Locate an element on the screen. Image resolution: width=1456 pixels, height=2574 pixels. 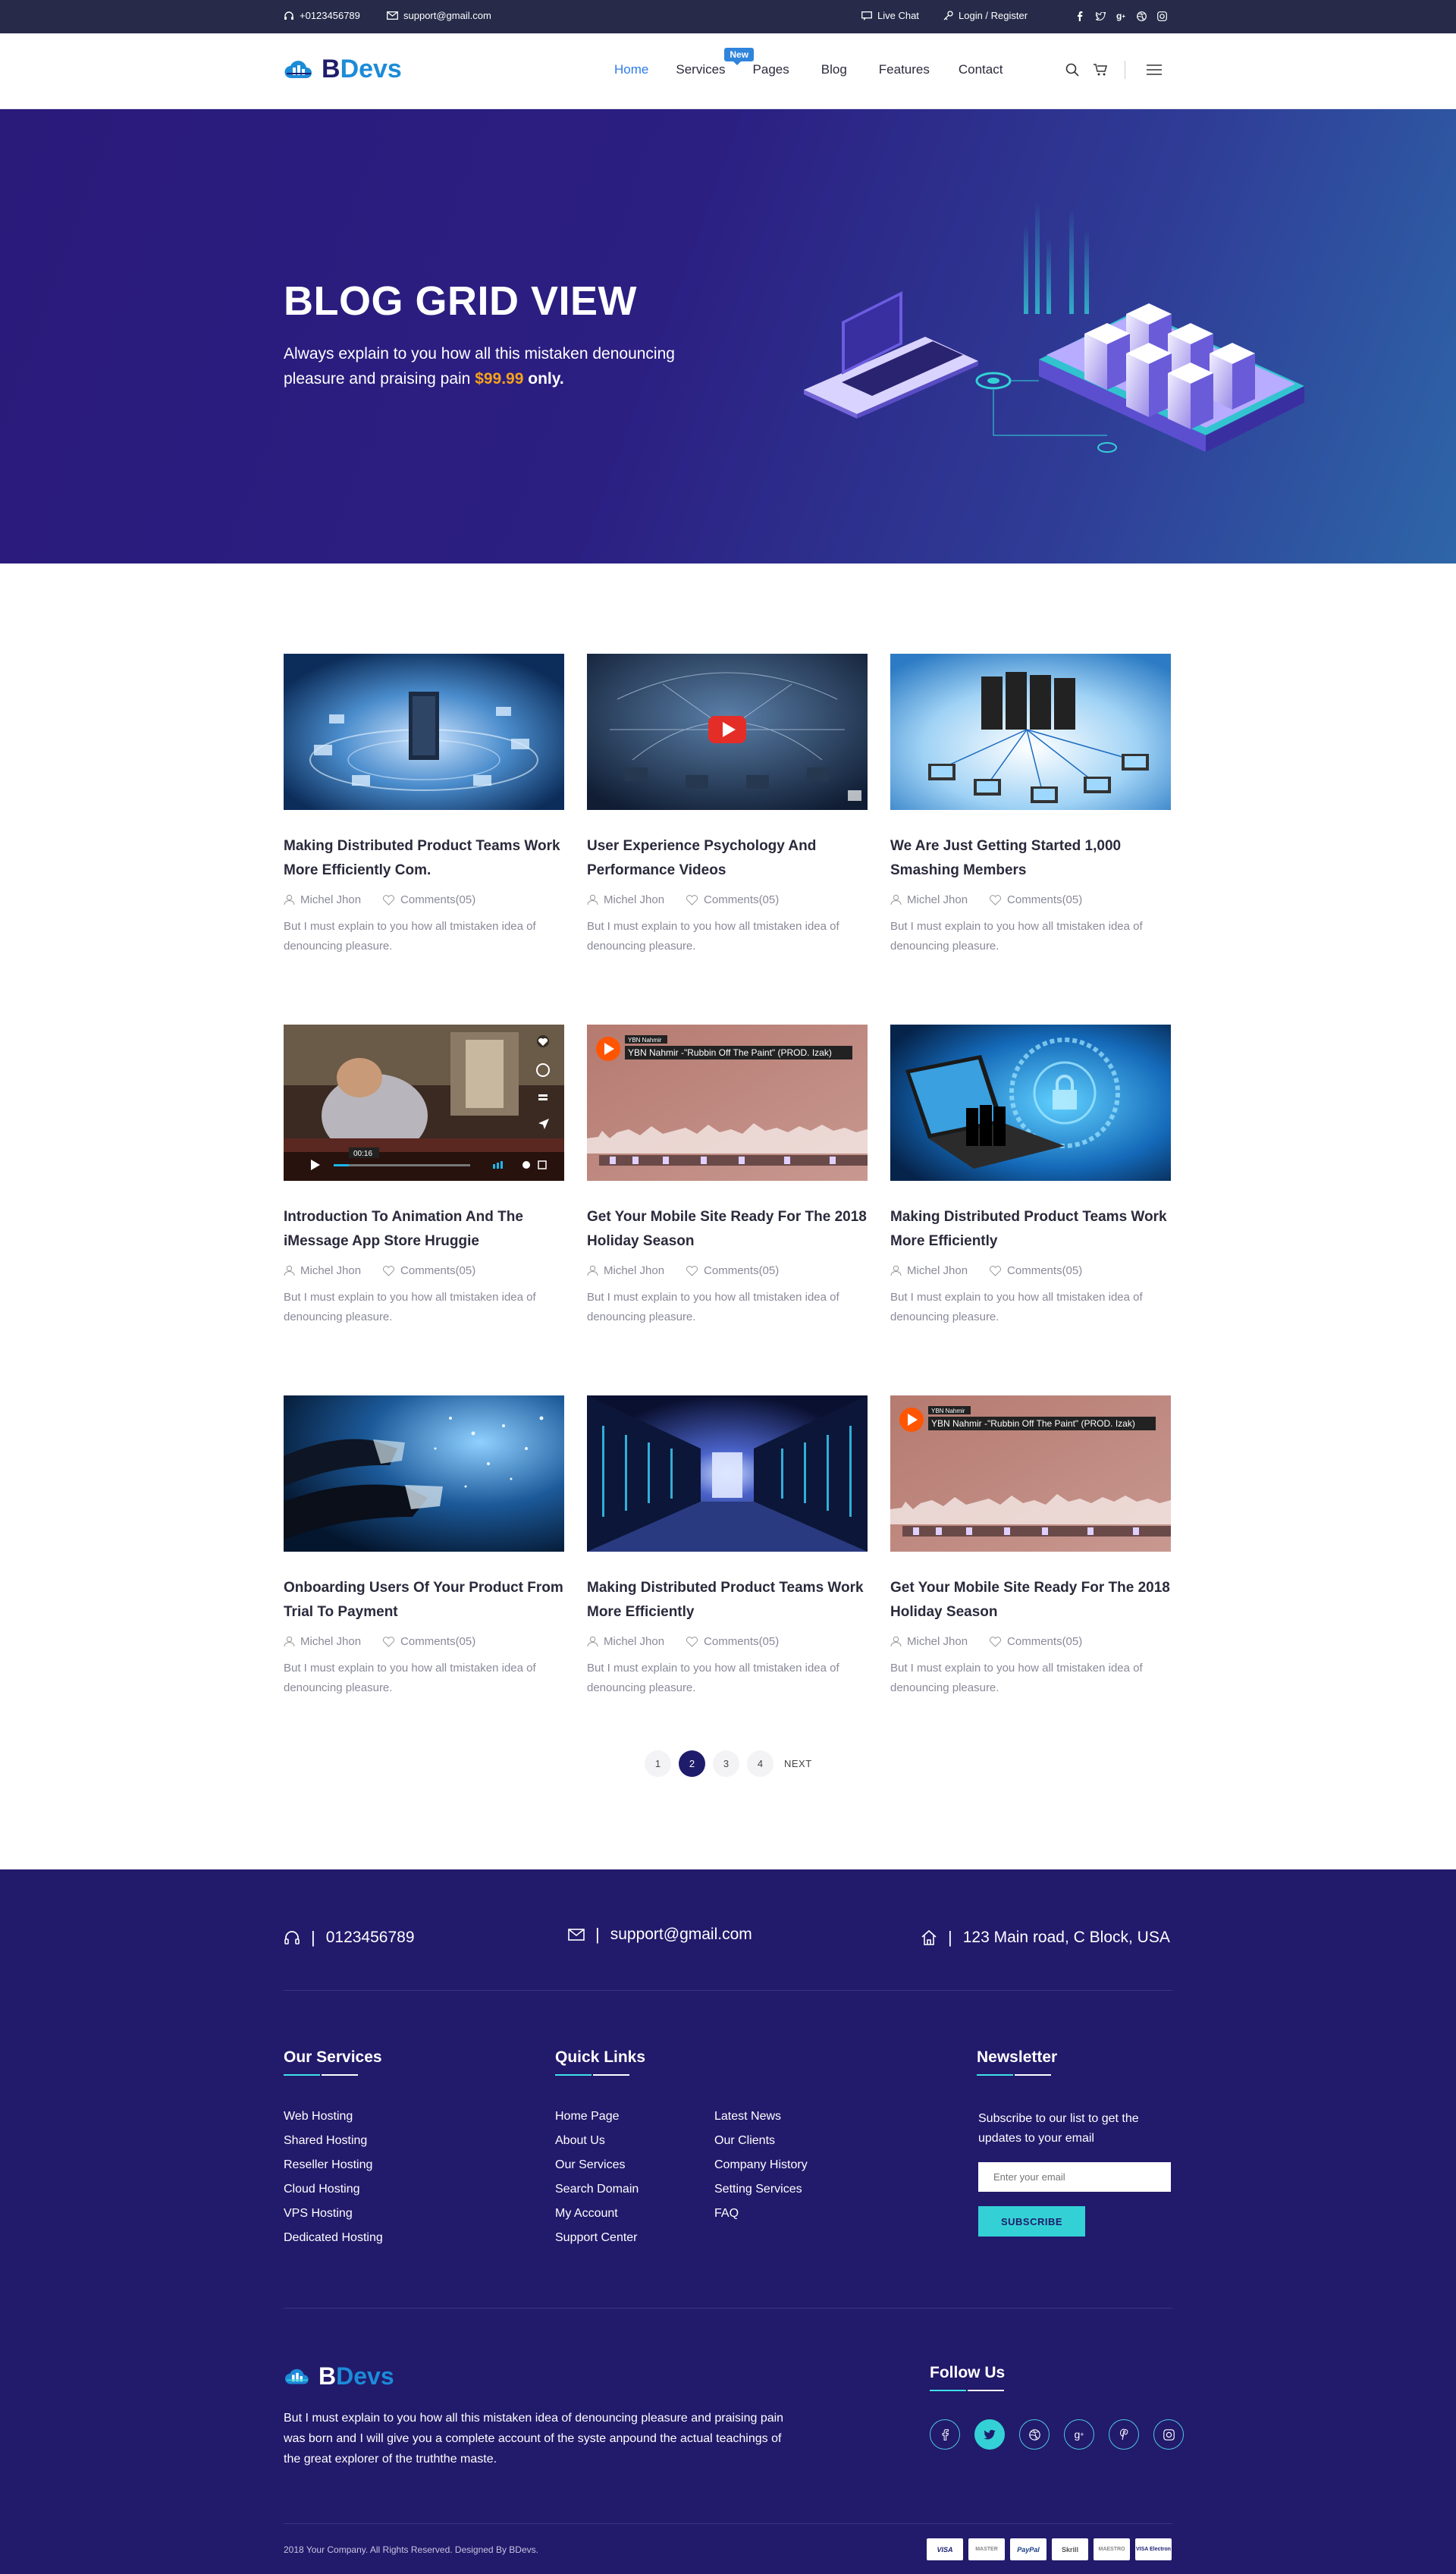
next-page-link: NEXT is located at coordinates (798, 1763).